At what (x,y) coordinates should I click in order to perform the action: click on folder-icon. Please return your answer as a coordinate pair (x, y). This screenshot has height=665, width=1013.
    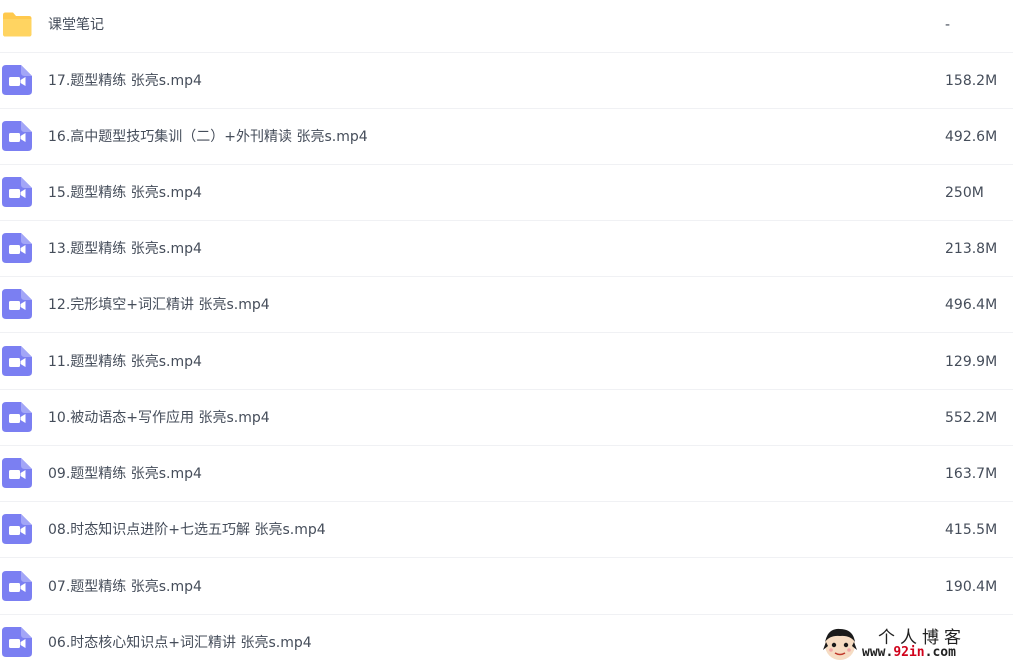
    Looking at the image, I should click on (17, 24).